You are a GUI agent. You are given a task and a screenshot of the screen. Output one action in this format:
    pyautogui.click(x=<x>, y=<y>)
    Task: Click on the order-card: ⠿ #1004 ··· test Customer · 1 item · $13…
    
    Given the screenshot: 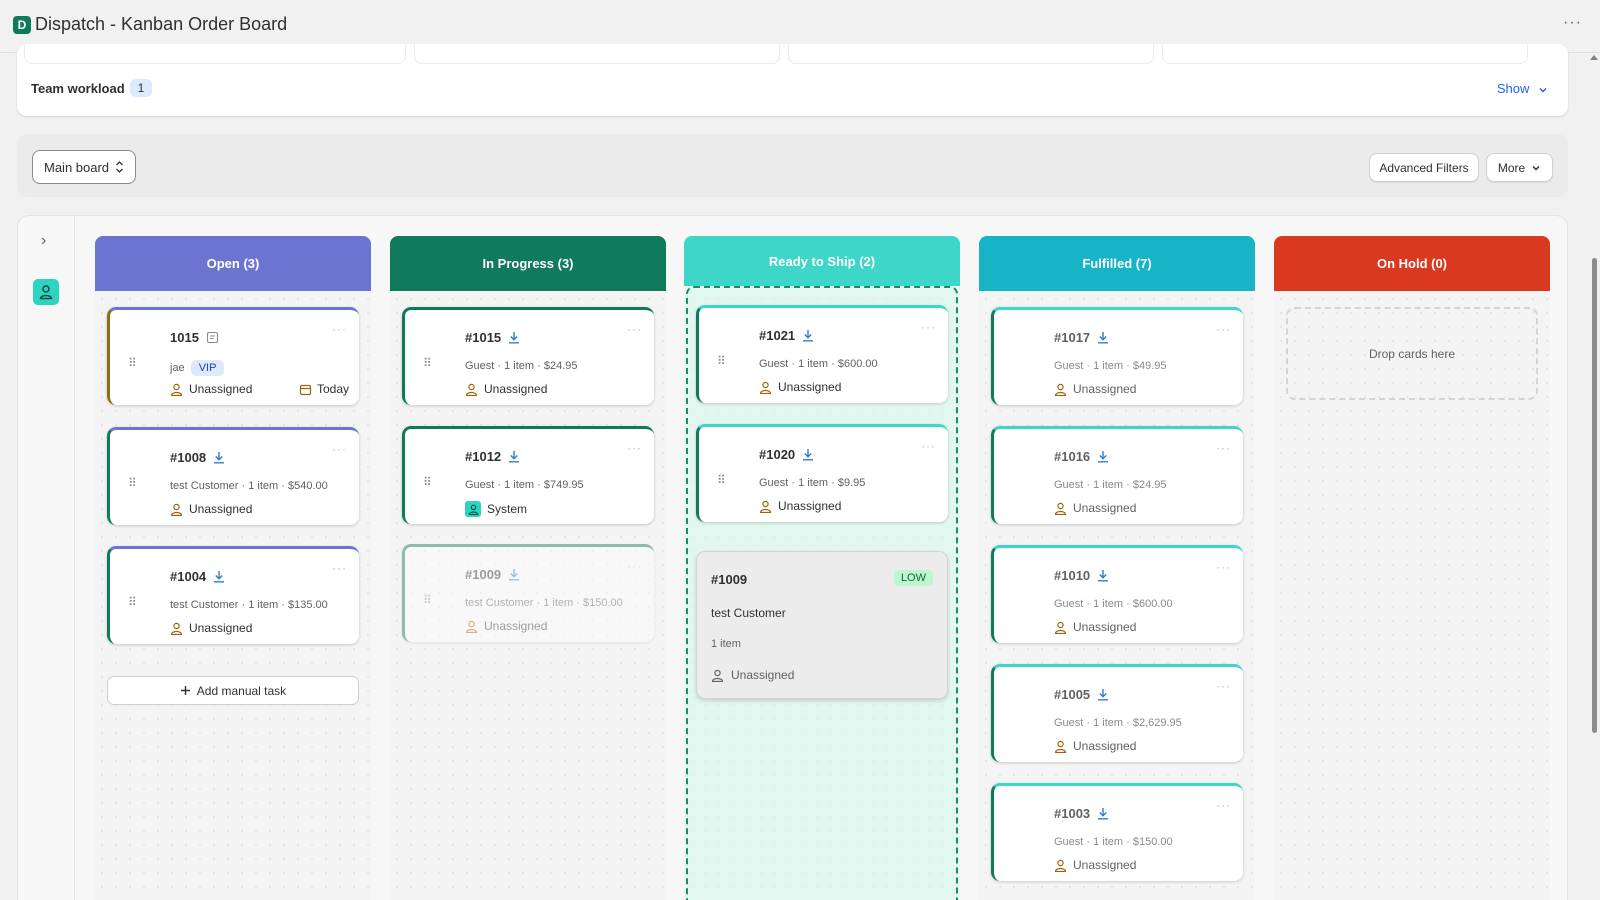 What is the action you would take?
    pyautogui.click(x=233, y=595)
    